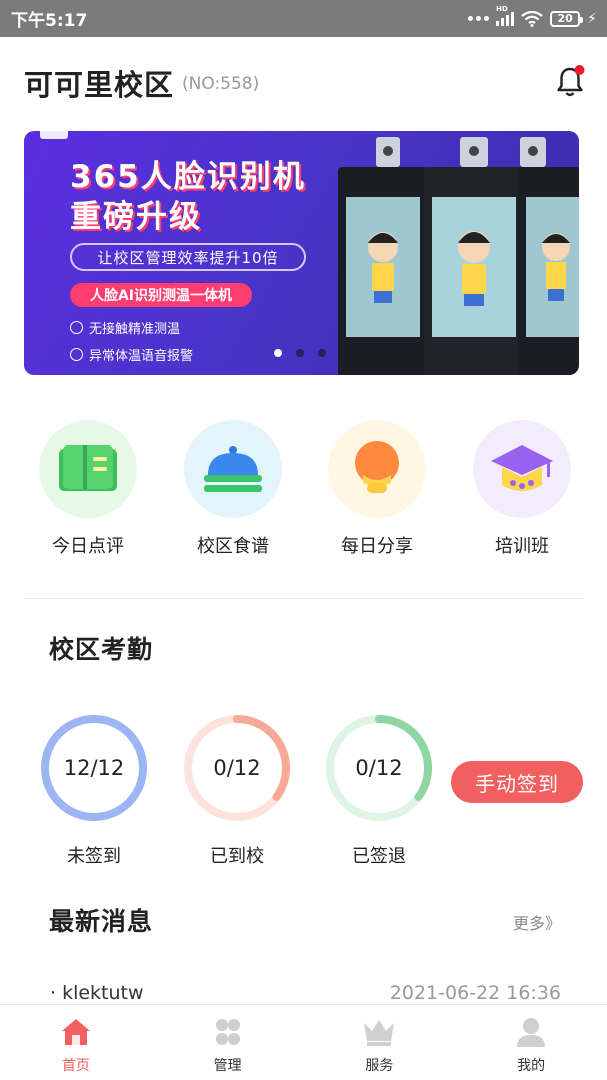  I want to click on graduation-cap-icon, so click(522, 468).